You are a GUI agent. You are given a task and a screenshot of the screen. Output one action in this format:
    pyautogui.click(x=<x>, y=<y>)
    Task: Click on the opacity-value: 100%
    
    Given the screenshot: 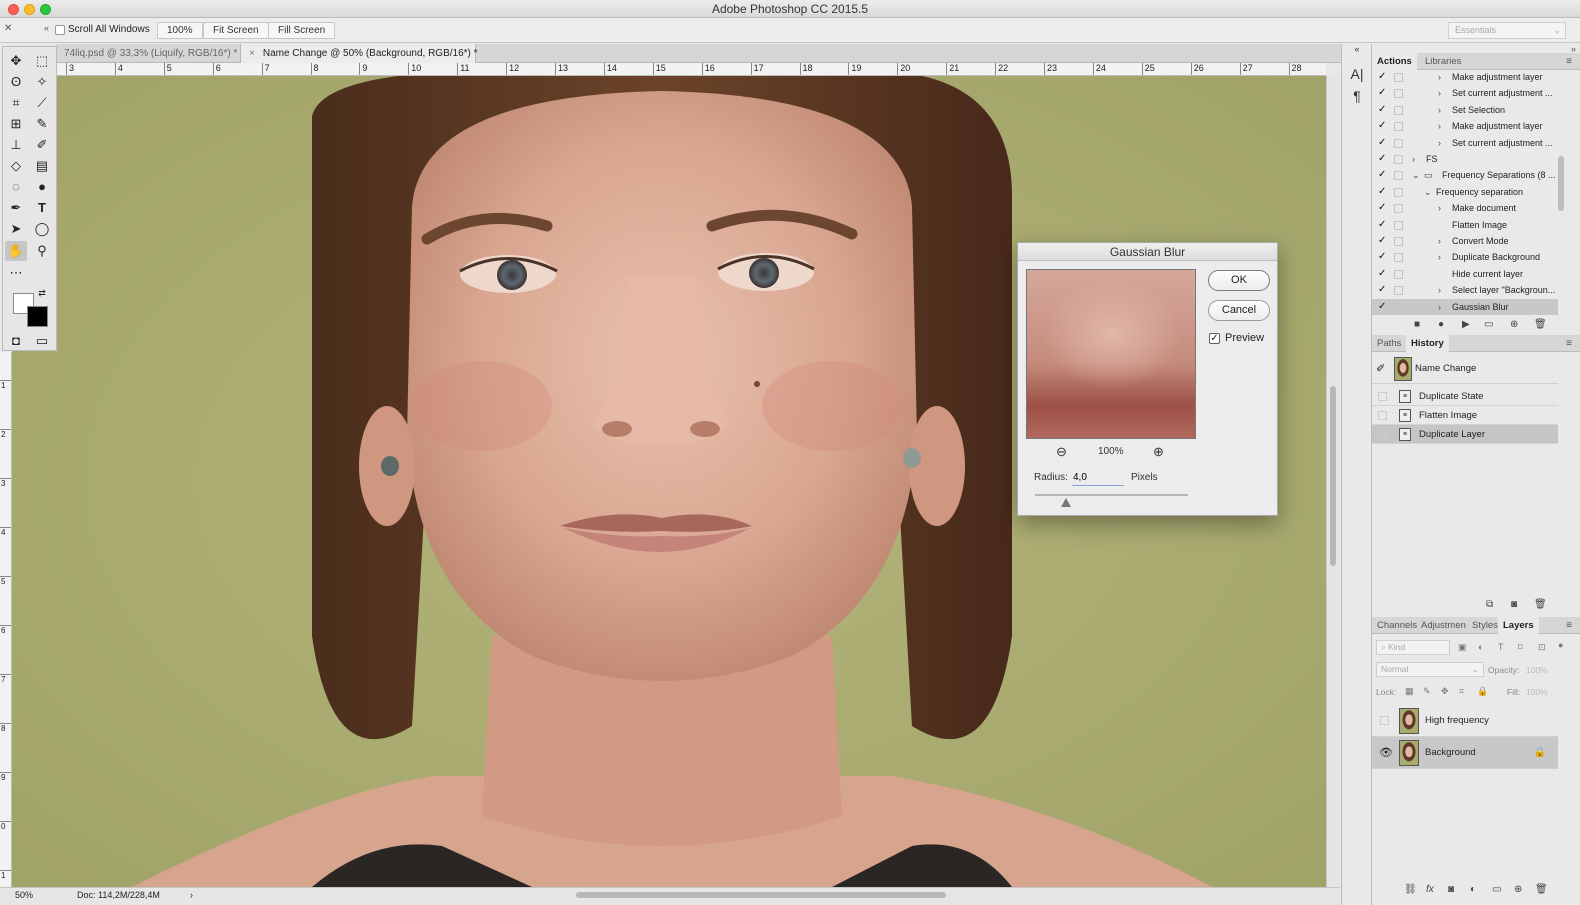 What is the action you would take?
    pyautogui.click(x=1537, y=670)
    